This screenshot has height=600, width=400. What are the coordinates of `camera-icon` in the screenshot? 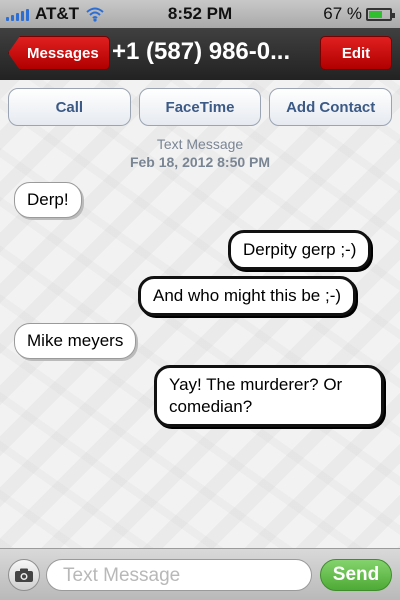 It's located at (24, 575).